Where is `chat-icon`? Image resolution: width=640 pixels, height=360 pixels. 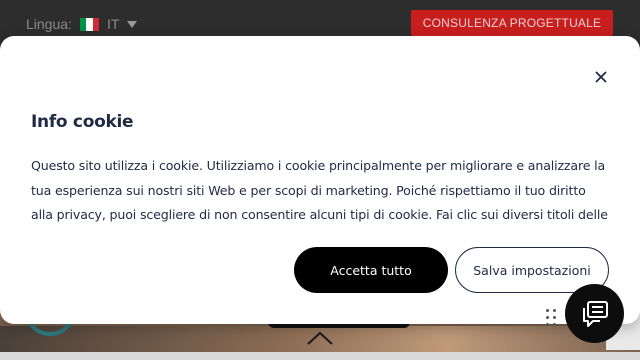 chat-icon is located at coordinates (595, 313).